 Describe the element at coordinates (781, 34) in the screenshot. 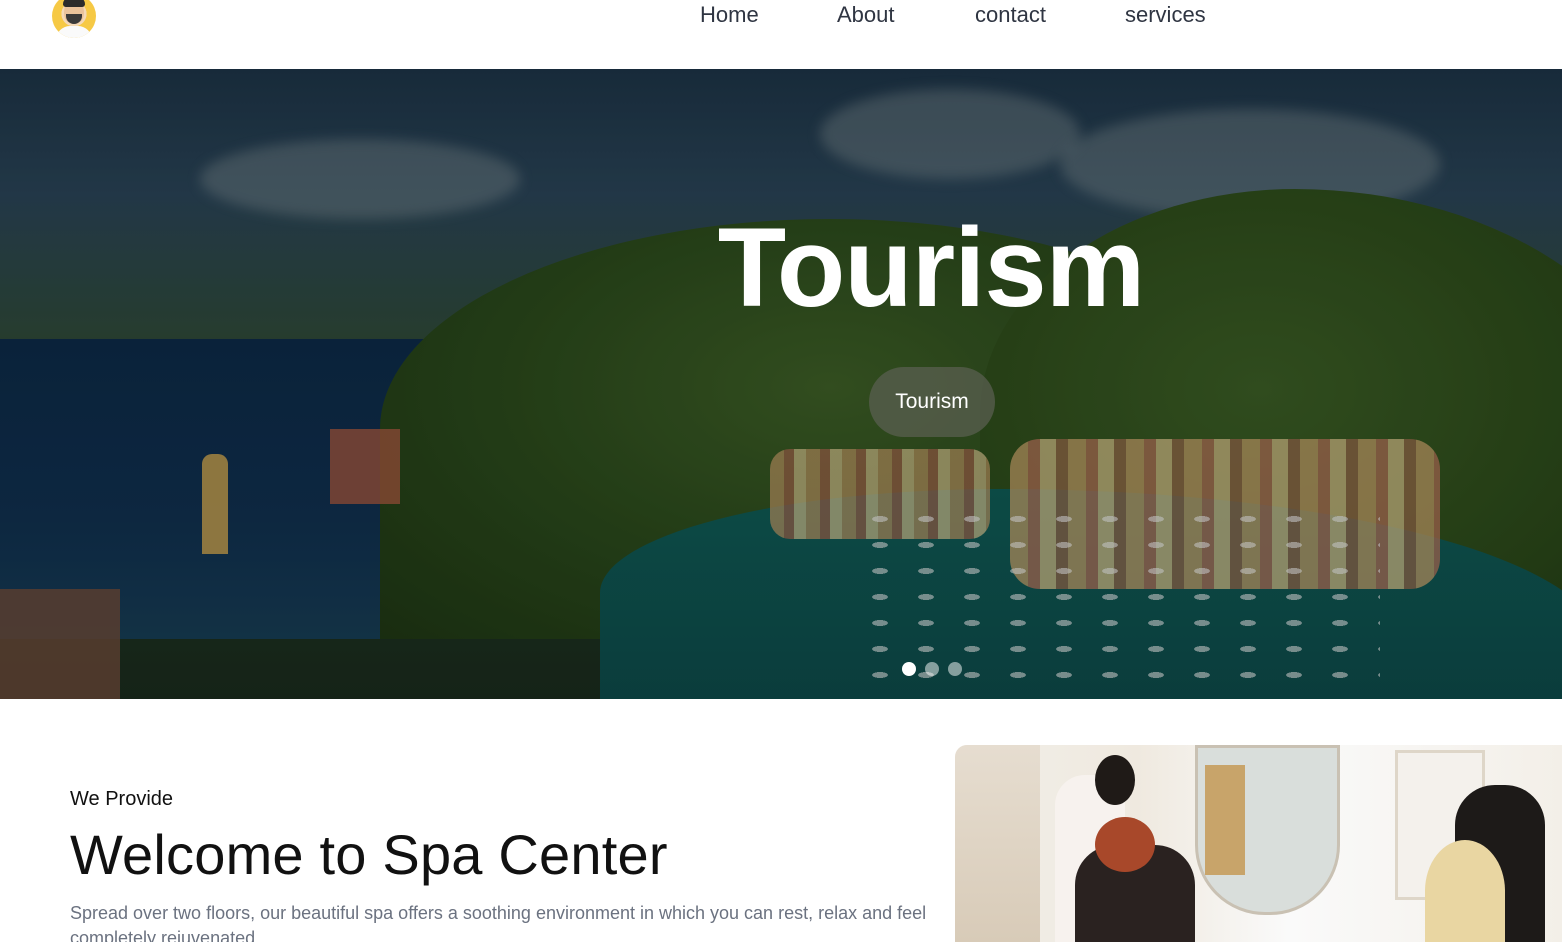

I see `site-header: Home About contact services` at that location.